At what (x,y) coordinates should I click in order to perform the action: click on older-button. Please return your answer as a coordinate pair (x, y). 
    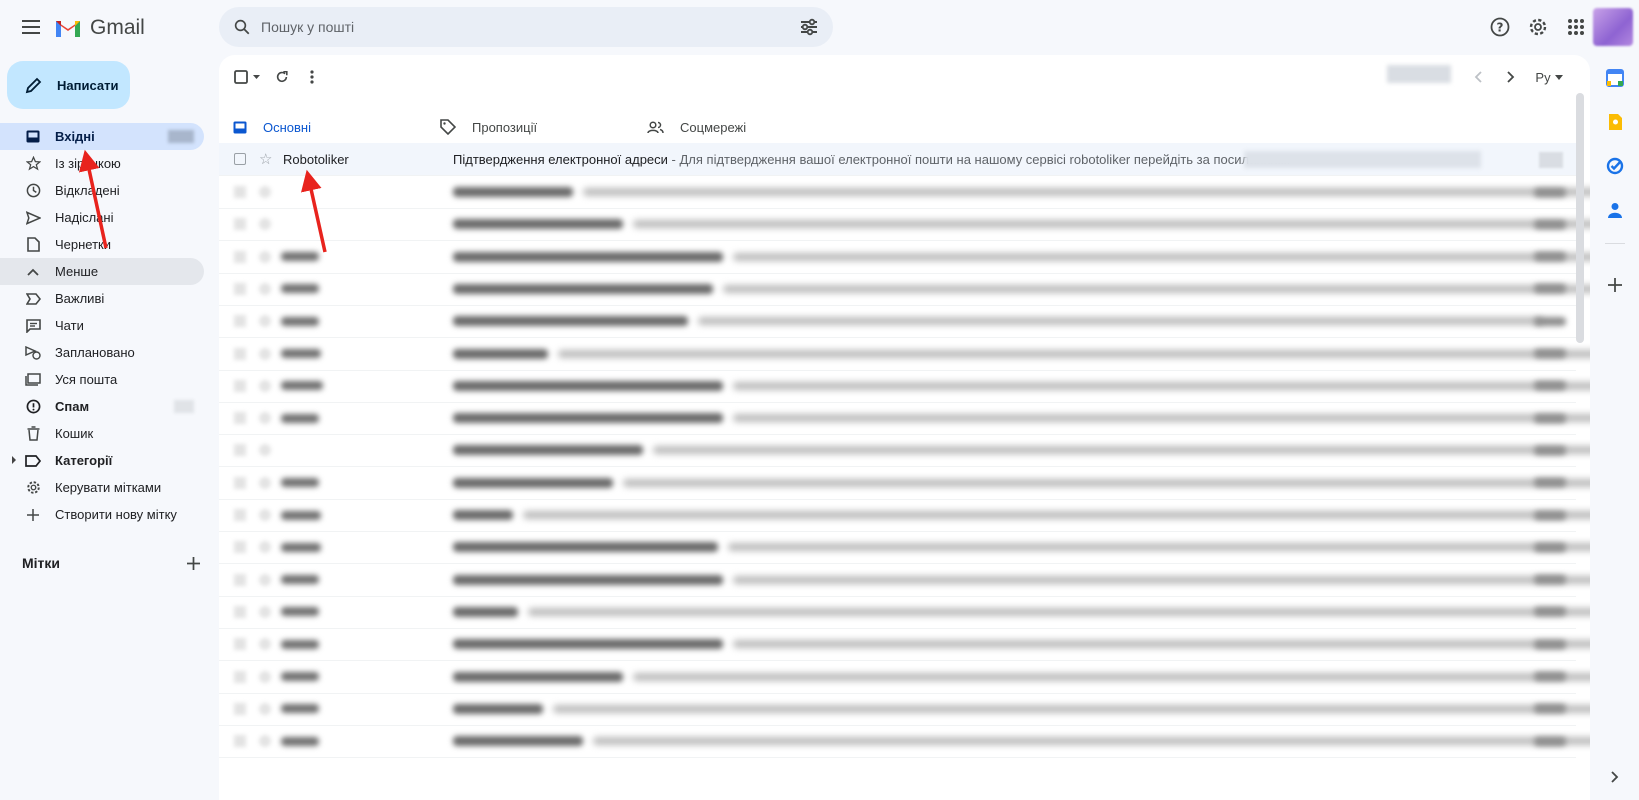
    Looking at the image, I should click on (1511, 77).